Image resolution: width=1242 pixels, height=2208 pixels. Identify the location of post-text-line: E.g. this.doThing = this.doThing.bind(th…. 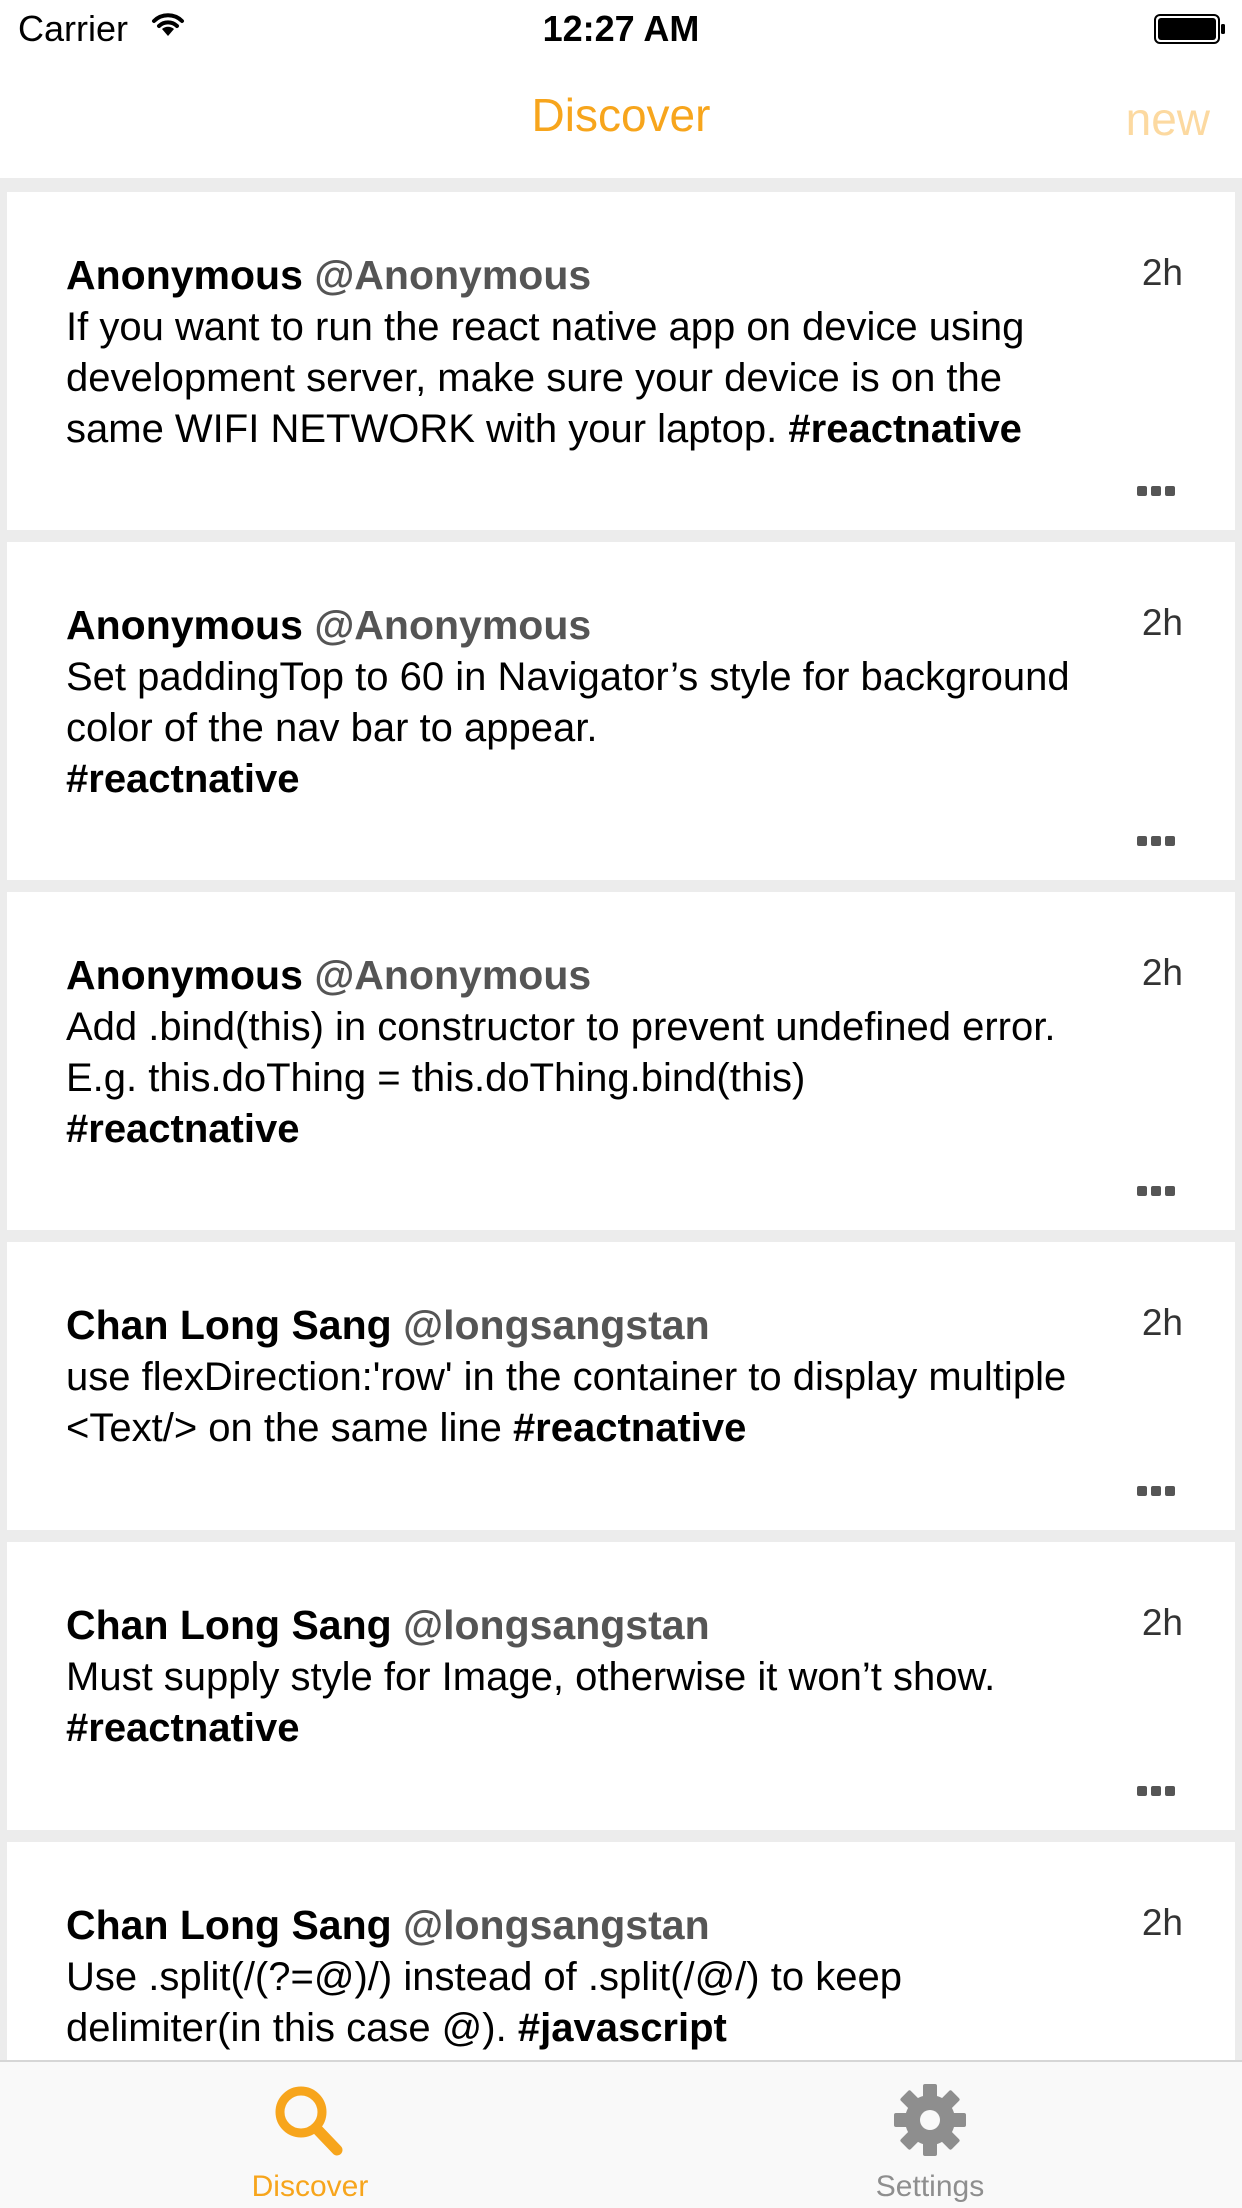
(631, 1078).